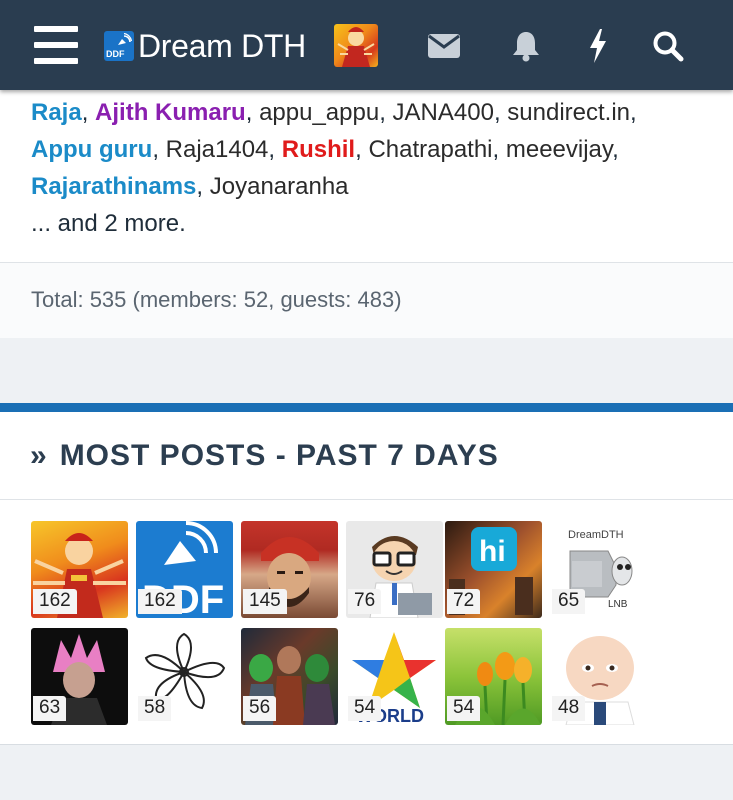 The width and height of the screenshot is (733, 800). What do you see at coordinates (569, 601) in the screenshot?
I see `post-count: 65` at bounding box center [569, 601].